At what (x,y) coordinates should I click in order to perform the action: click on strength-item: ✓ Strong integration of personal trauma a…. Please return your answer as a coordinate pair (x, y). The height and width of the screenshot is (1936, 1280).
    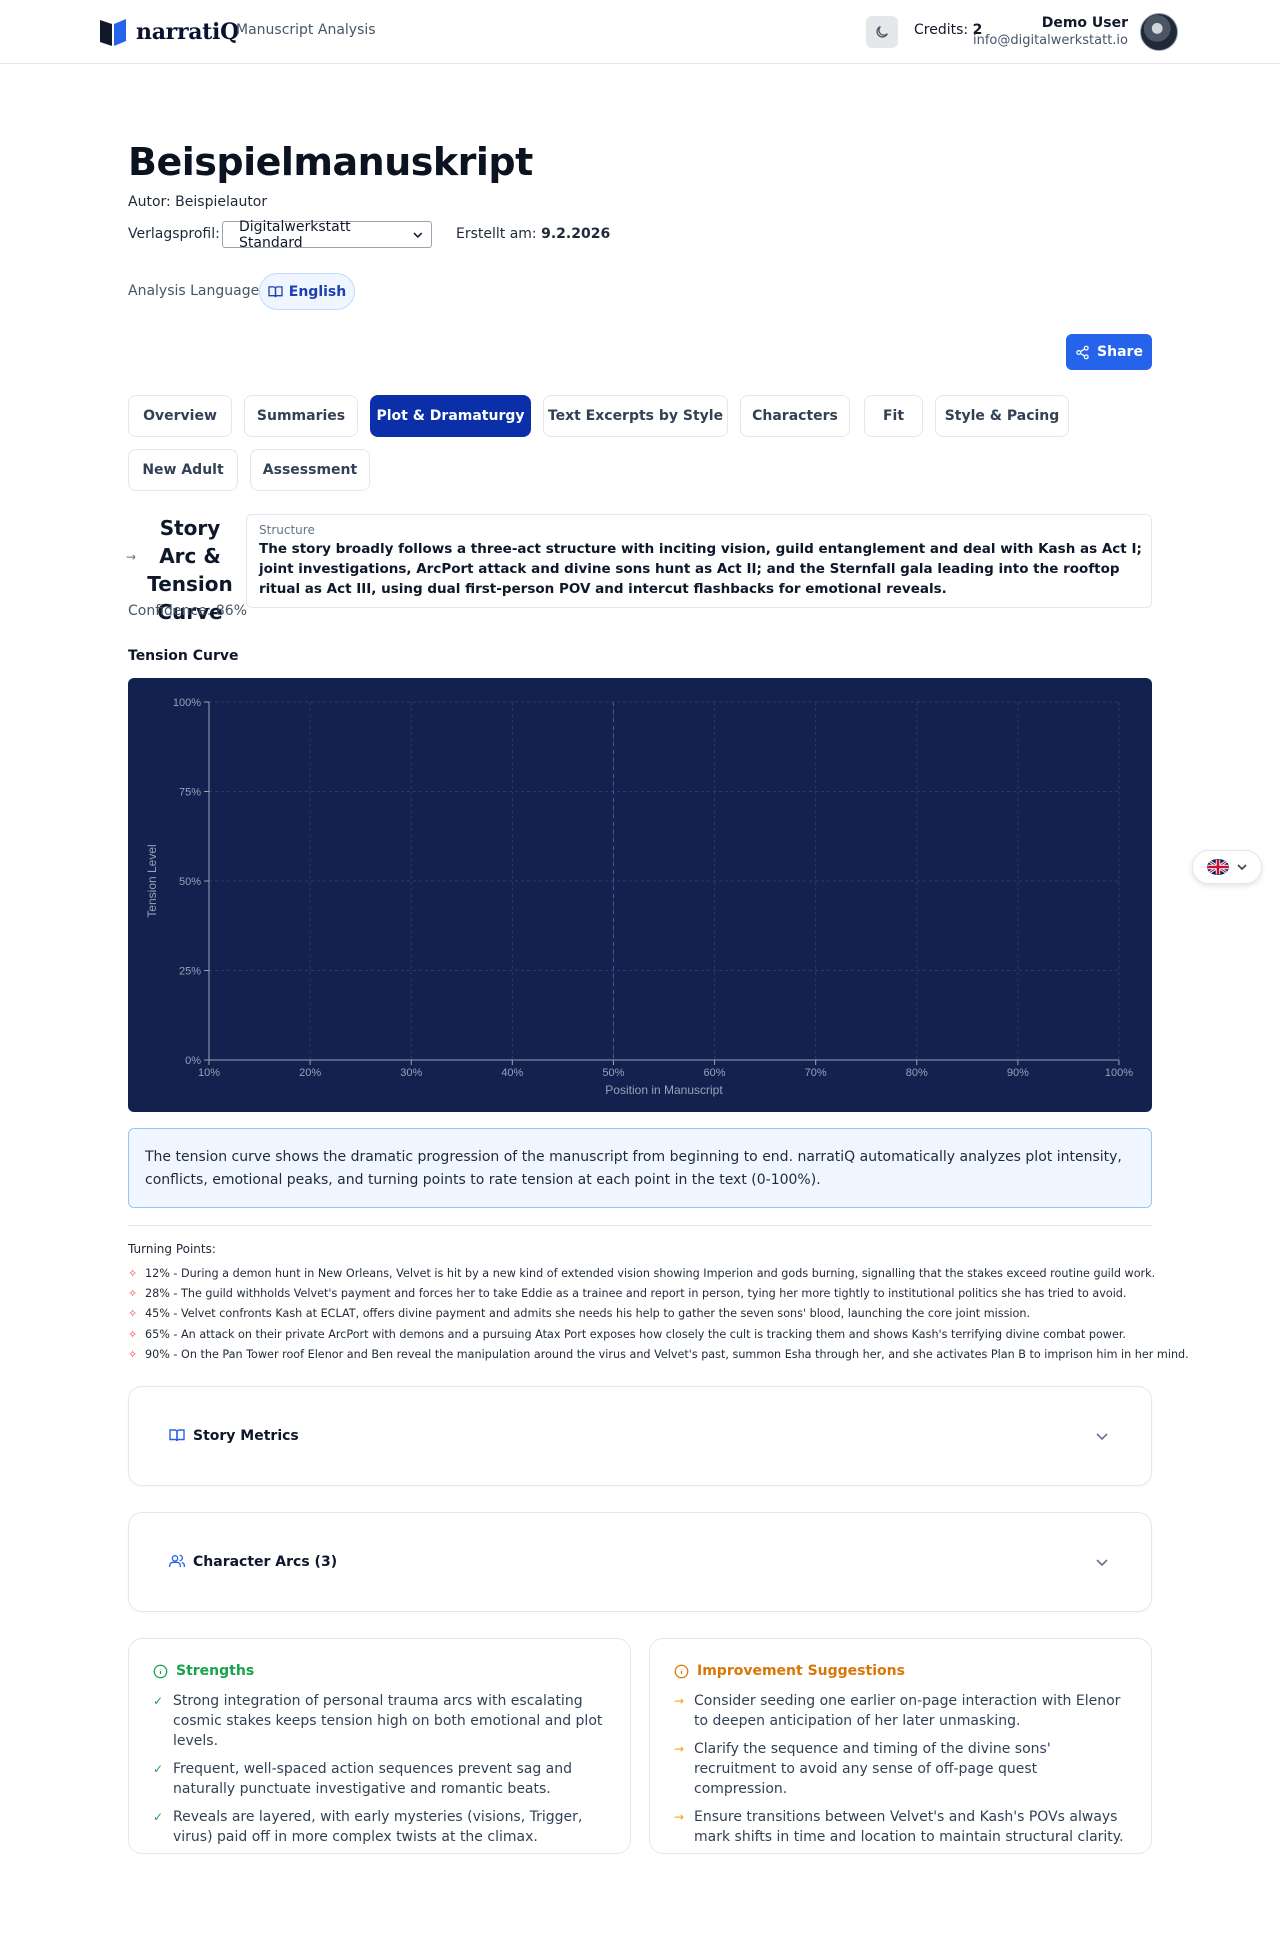
    Looking at the image, I should click on (380, 1721).